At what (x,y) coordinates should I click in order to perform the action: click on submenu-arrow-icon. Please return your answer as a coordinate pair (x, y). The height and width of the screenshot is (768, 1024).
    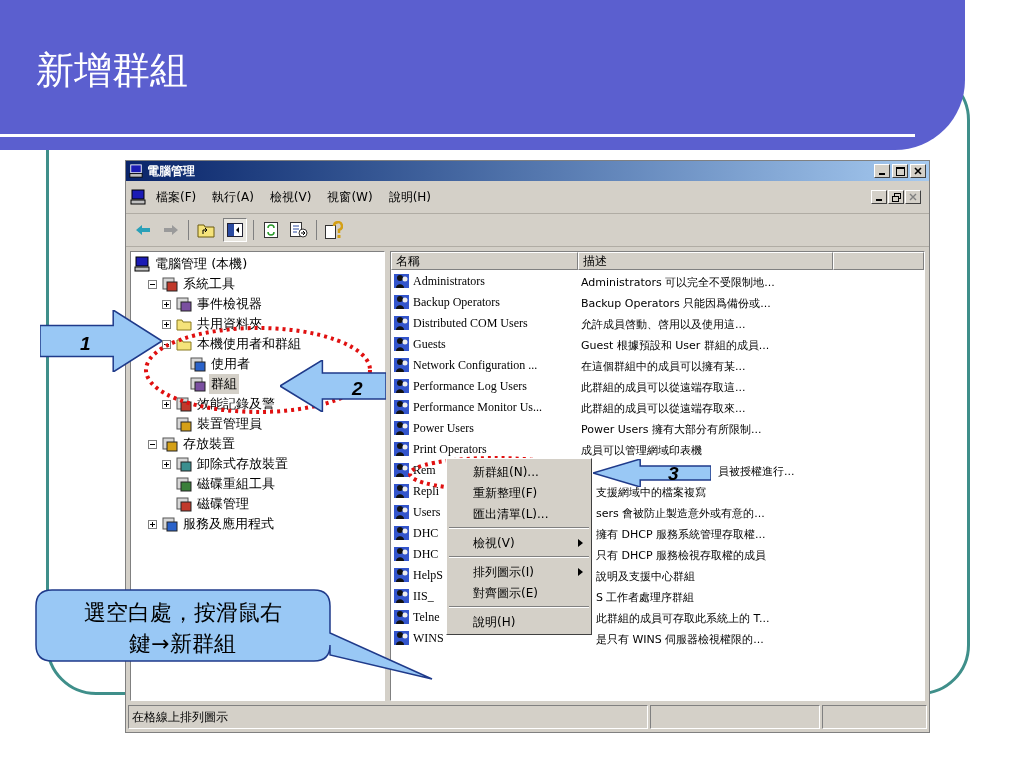
    Looking at the image, I should click on (580, 571).